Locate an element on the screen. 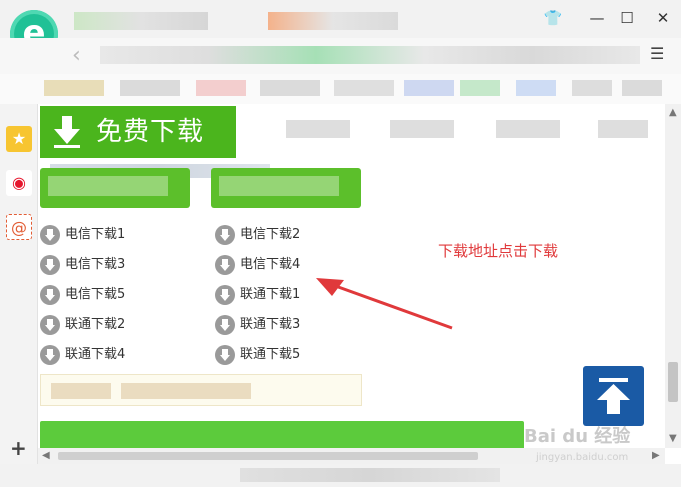 This screenshot has height=487, width=681. mail-icon: @ is located at coordinates (19, 227).